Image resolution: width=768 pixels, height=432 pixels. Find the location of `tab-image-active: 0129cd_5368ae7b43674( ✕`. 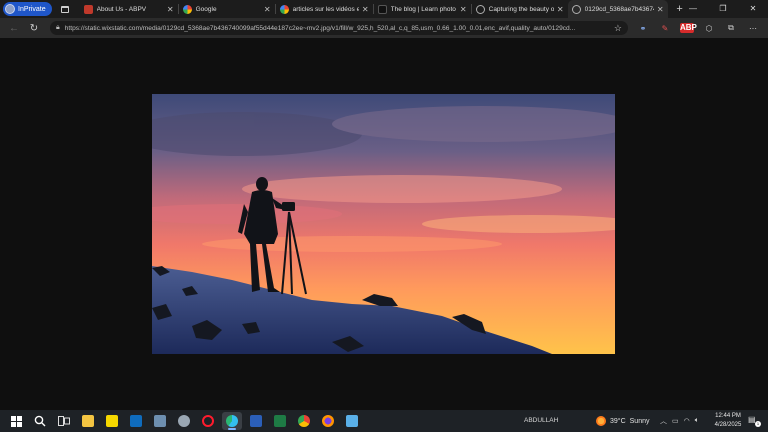

tab-image-active: 0129cd_5368ae7b43674( ✕ is located at coordinates (617, 9).